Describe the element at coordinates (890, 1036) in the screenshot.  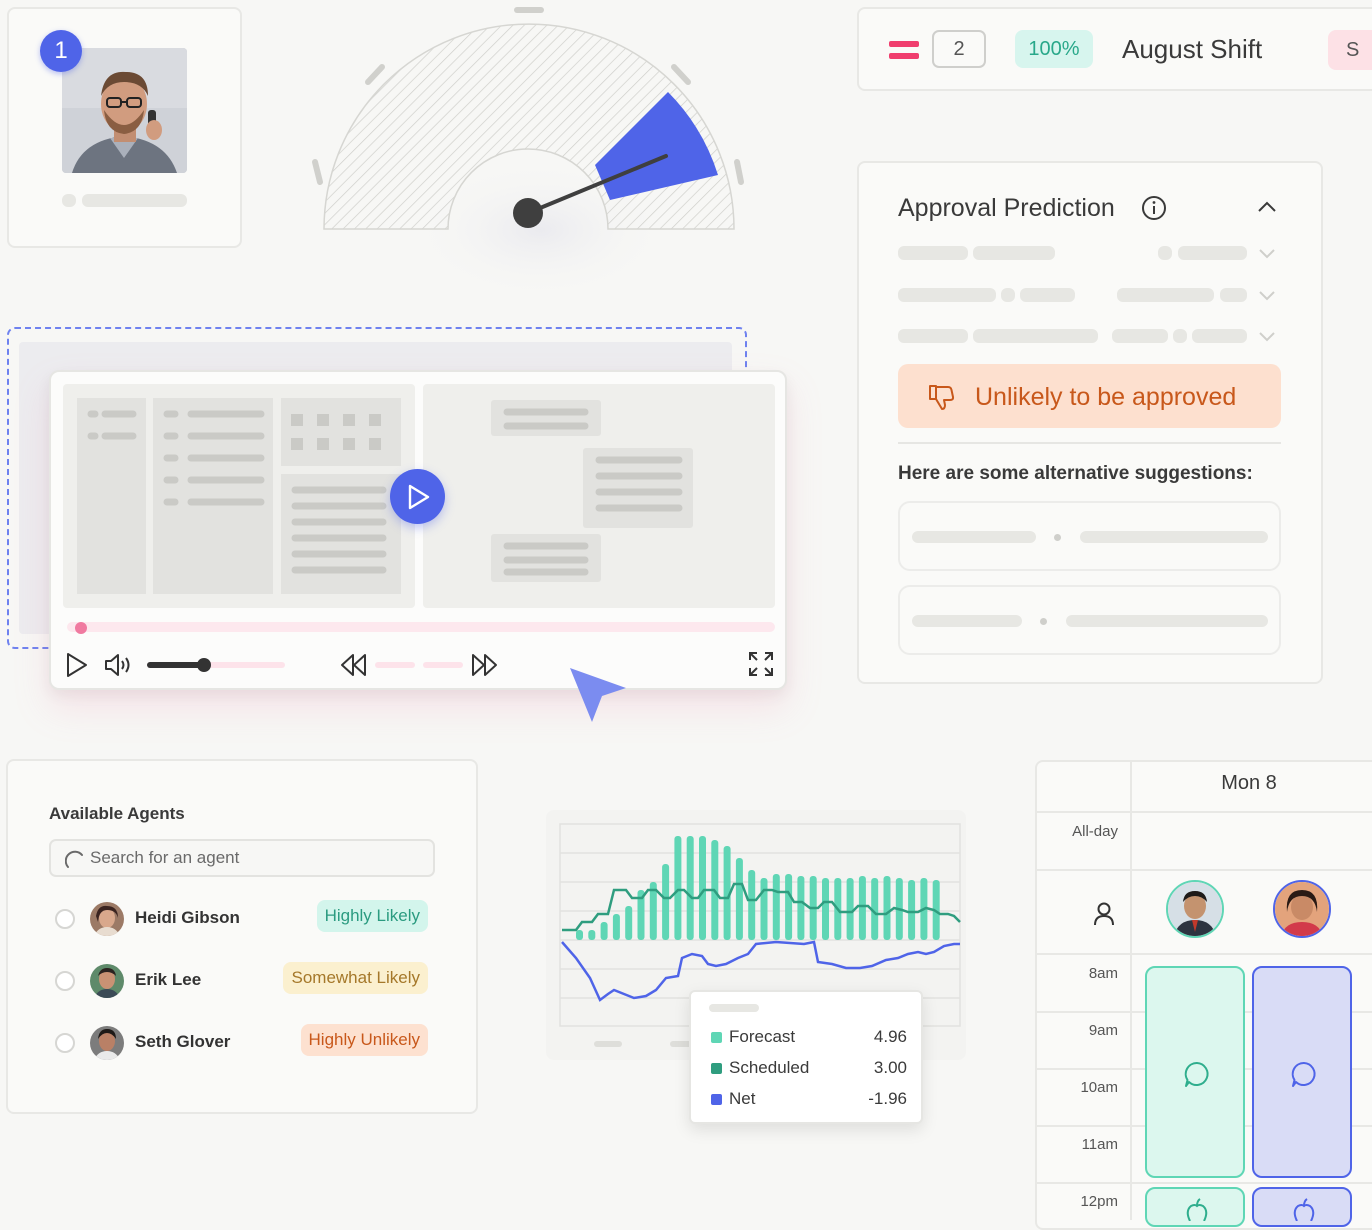
I see `tooltip-value: 4.96` at that location.